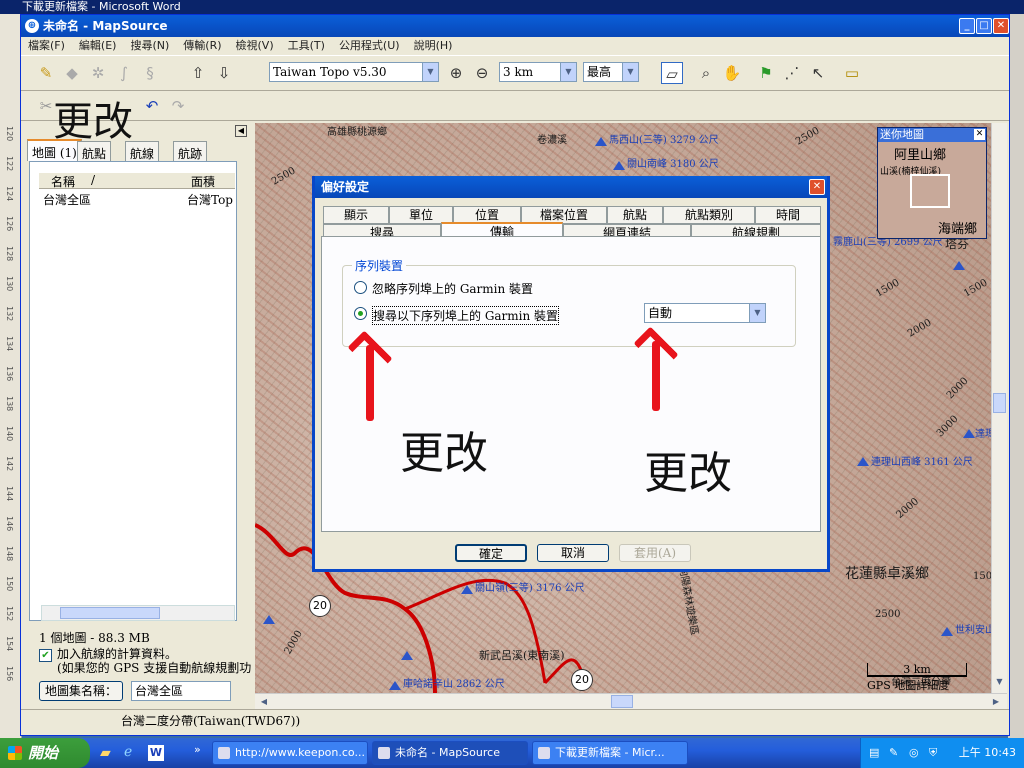  What do you see at coordinates (573, 553) in the screenshot?
I see `cancel-button: 取消` at bounding box center [573, 553].